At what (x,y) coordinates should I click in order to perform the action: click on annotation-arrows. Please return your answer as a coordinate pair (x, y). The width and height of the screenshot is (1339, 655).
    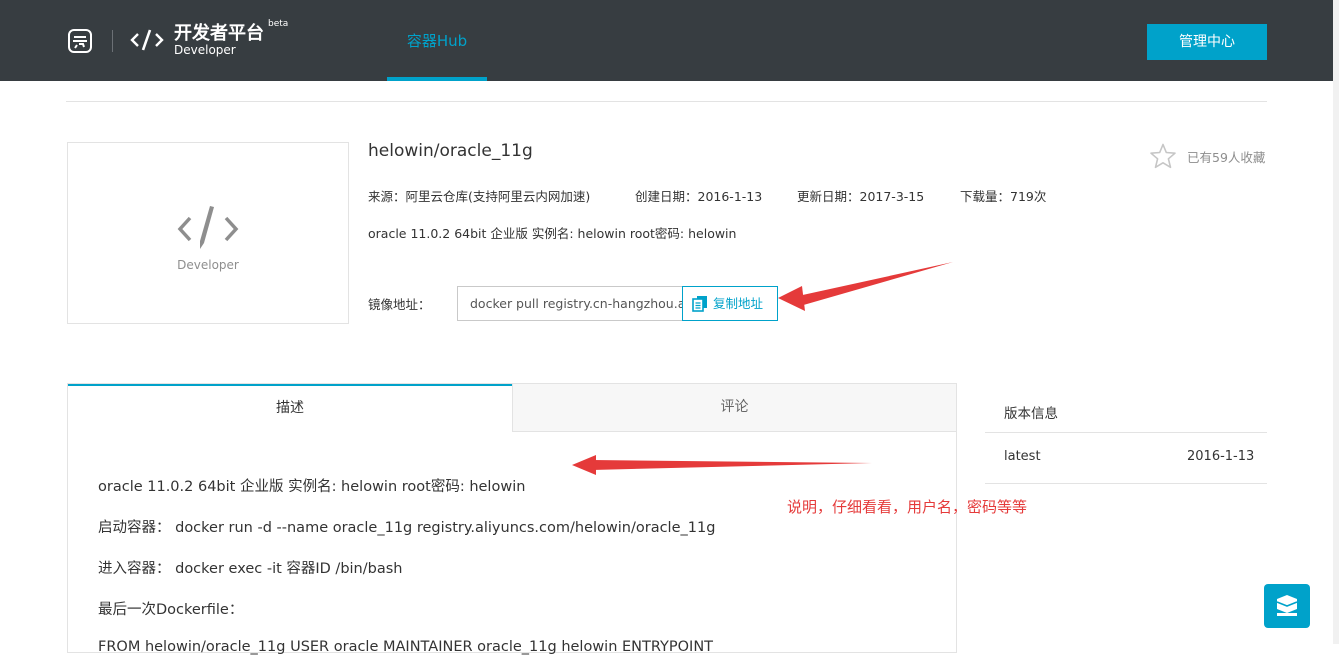
    Looking at the image, I should click on (762, 368).